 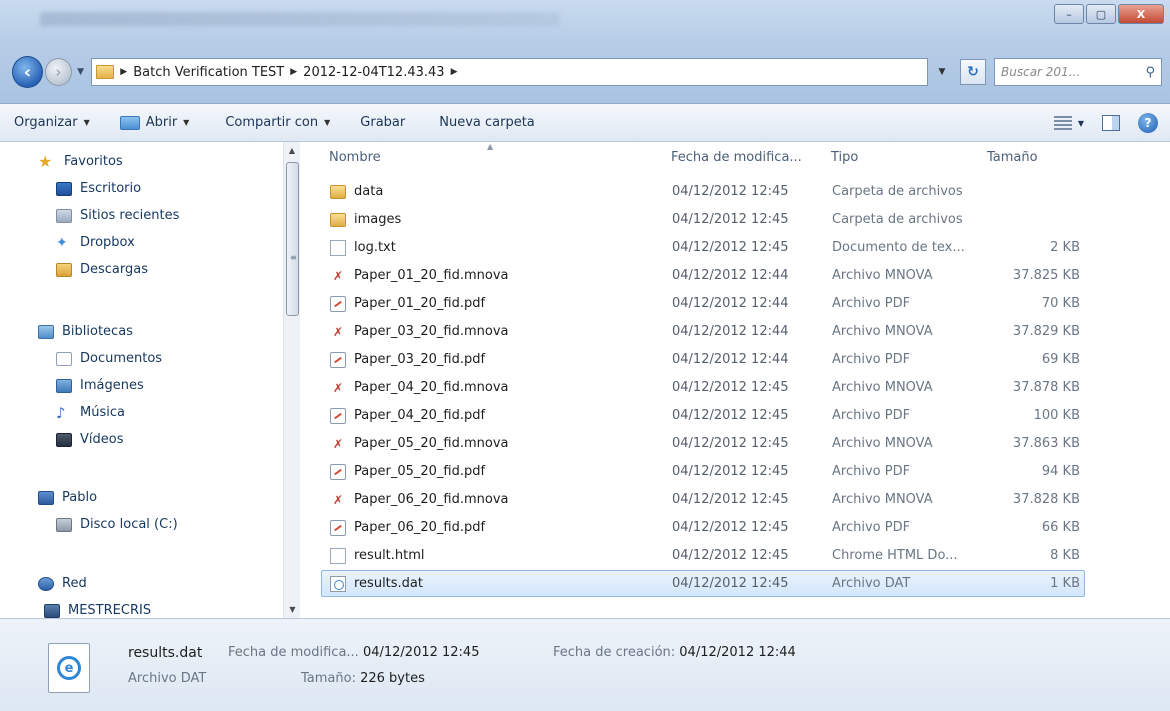 I want to click on organize-button: Organizar ▼, so click(x=49, y=122).